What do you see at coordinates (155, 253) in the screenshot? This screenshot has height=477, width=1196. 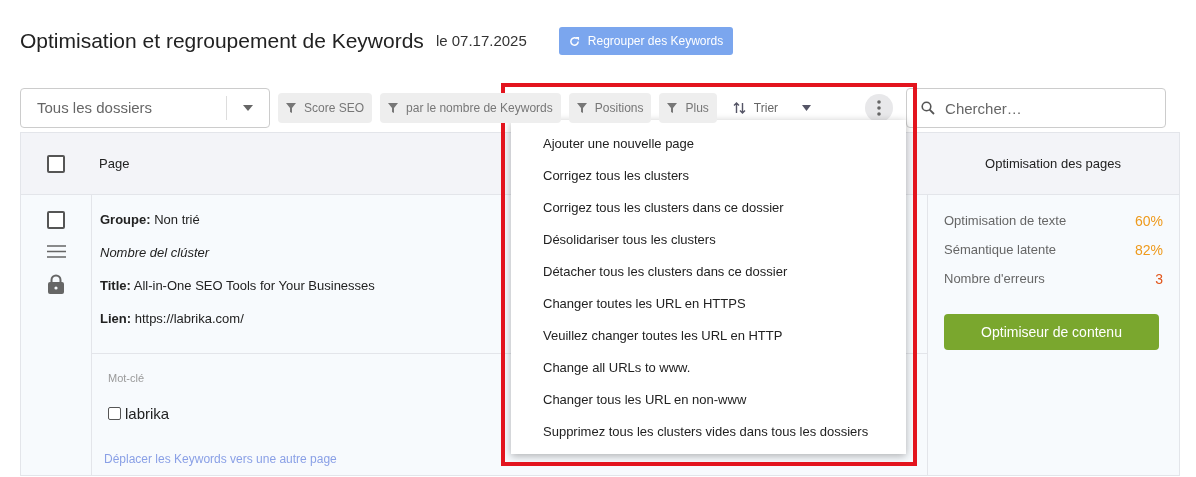 I see `cluster-name: Nombre del clúster` at bounding box center [155, 253].